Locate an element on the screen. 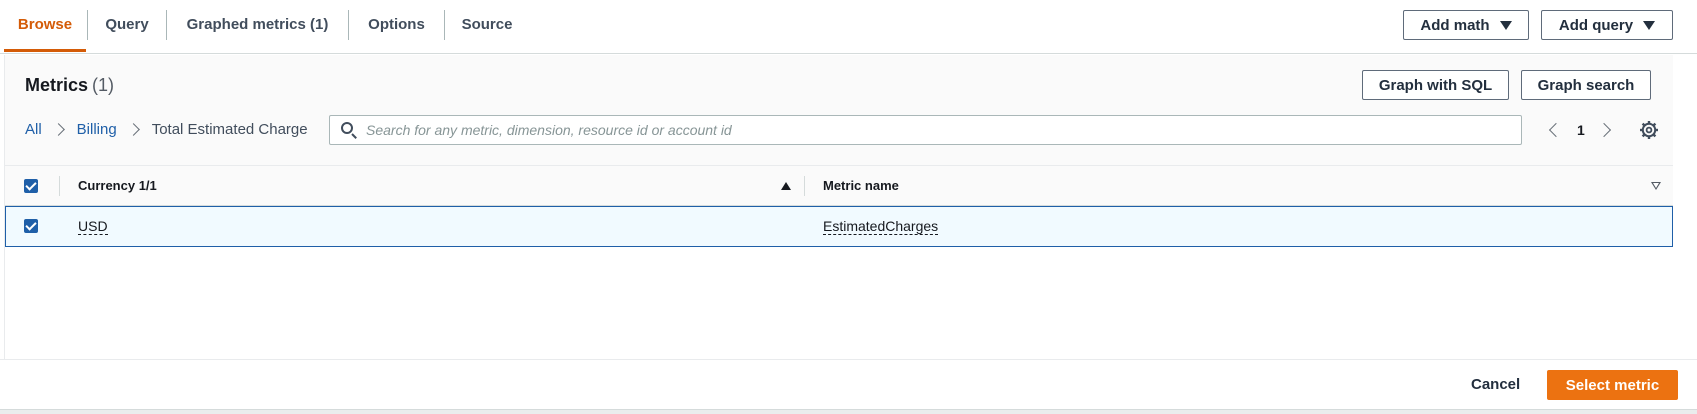  currency-value: USD is located at coordinates (93, 226).